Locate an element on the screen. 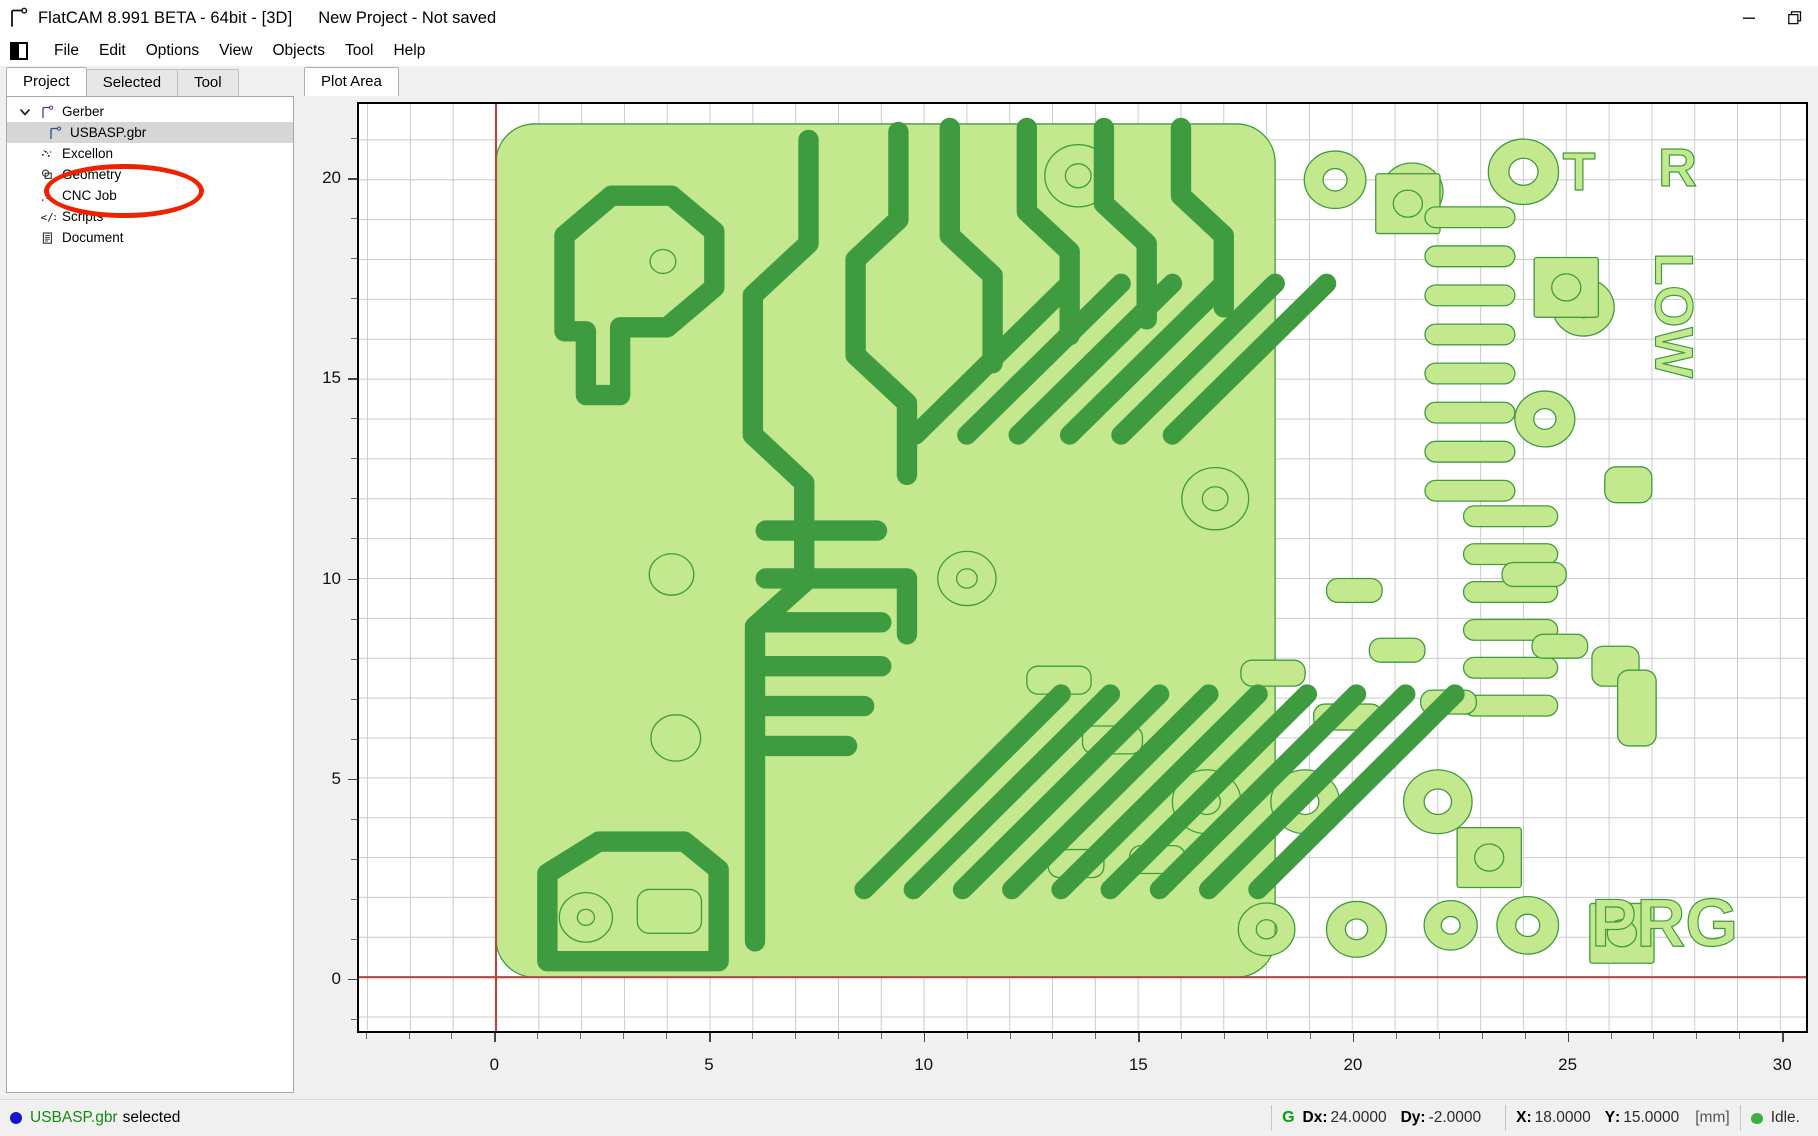  status-state-group: Idle. is located at coordinates (1778, 1118).